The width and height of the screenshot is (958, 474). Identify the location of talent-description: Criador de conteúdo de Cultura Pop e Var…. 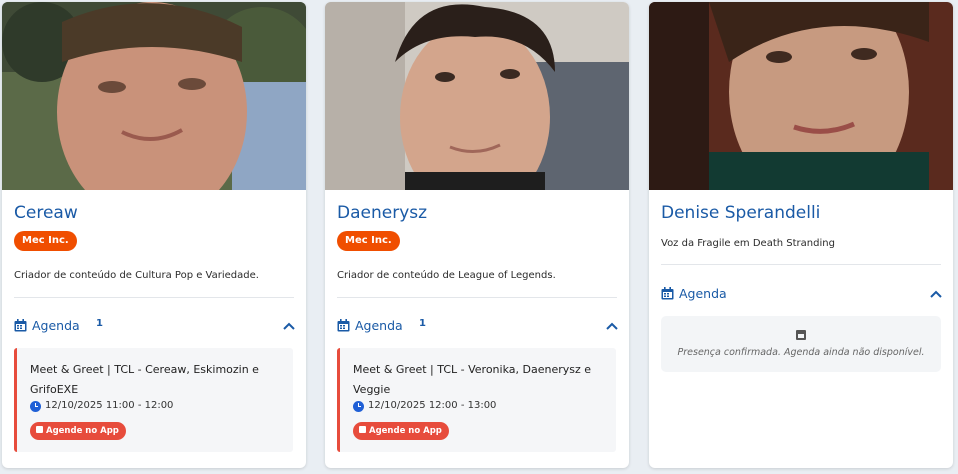
(136, 275).